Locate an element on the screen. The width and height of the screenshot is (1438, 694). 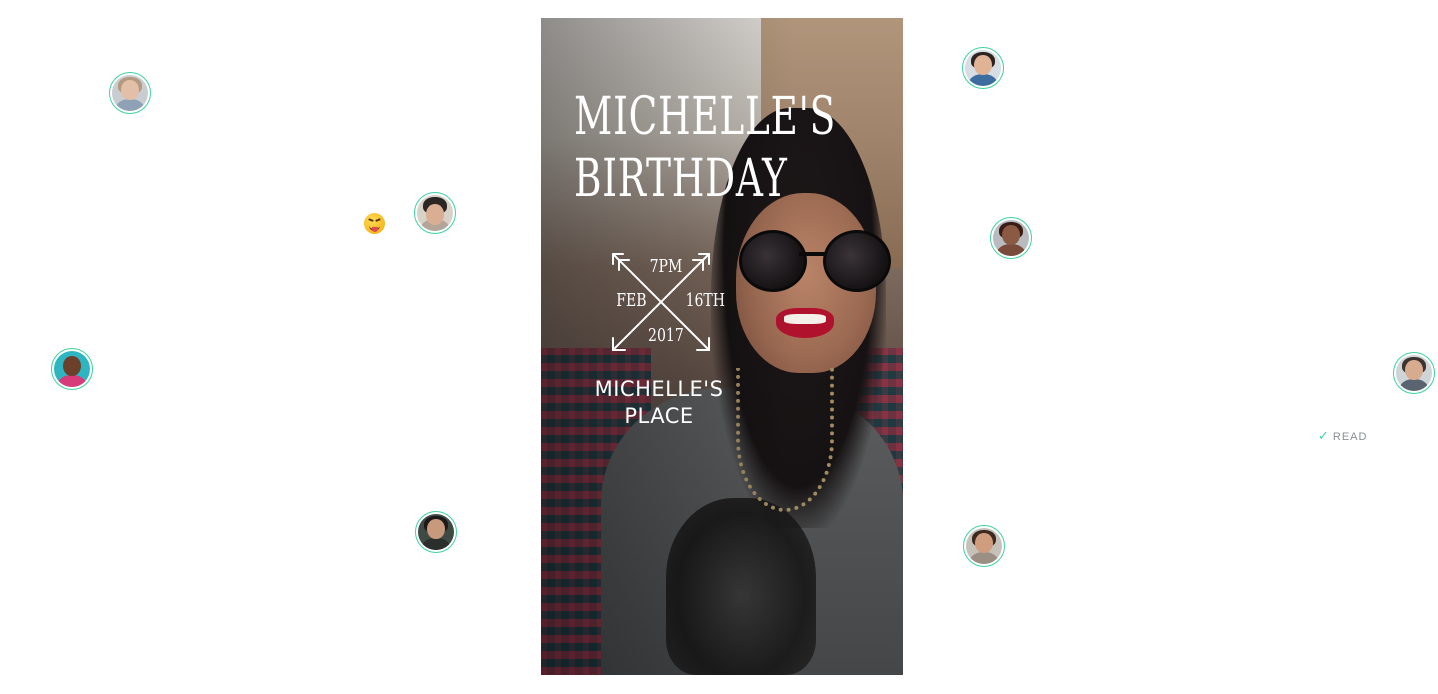
read-status-label: READ is located at coordinates (1350, 437).